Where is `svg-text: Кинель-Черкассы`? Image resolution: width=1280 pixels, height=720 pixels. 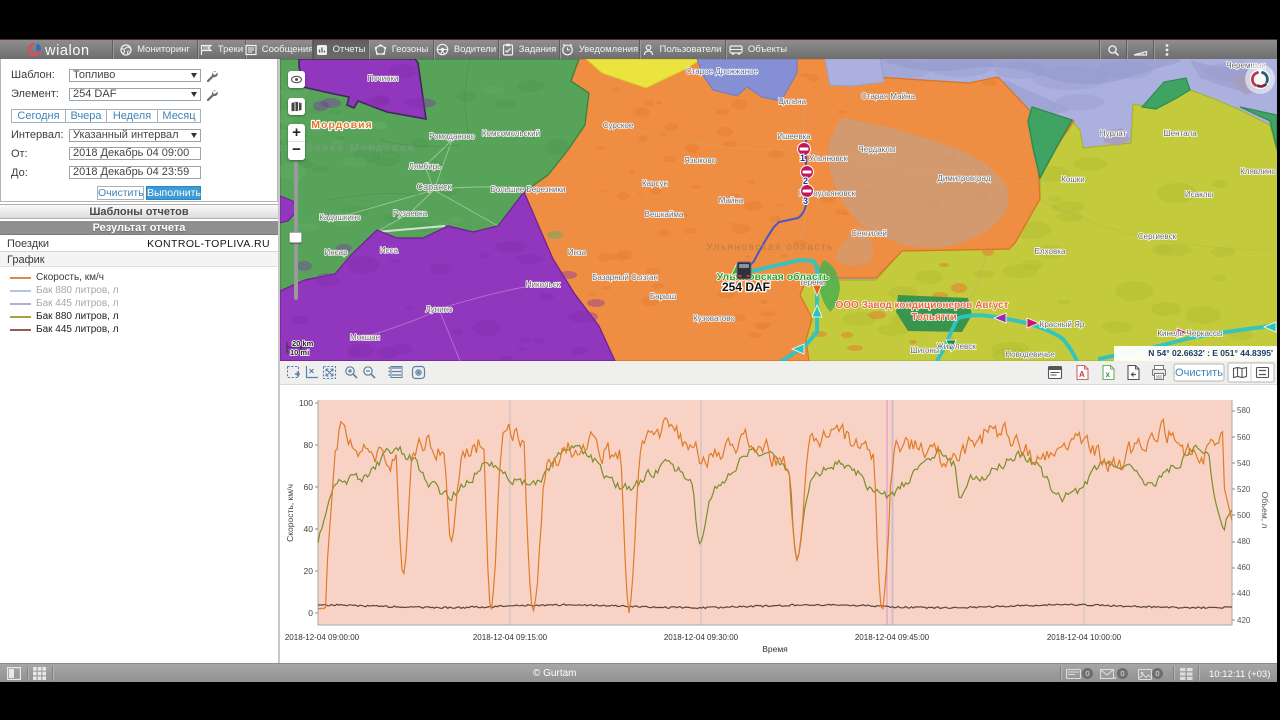 svg-text: Кинель-Черкассы is located at coordinates (1190, 333).